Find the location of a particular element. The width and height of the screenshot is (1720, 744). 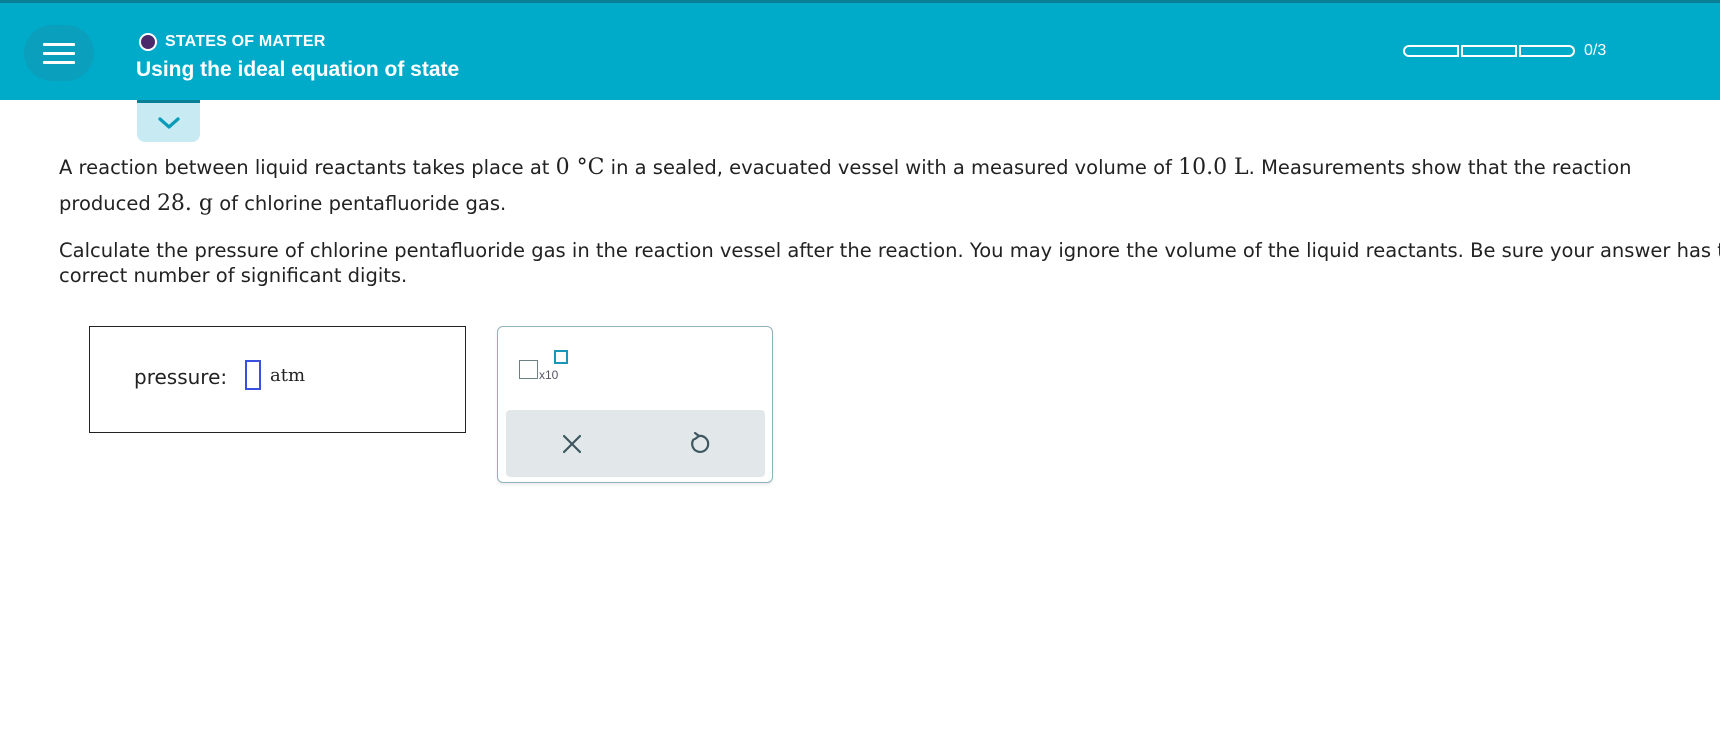

hamburger-menu-icon is located at coordinates (59, 53).